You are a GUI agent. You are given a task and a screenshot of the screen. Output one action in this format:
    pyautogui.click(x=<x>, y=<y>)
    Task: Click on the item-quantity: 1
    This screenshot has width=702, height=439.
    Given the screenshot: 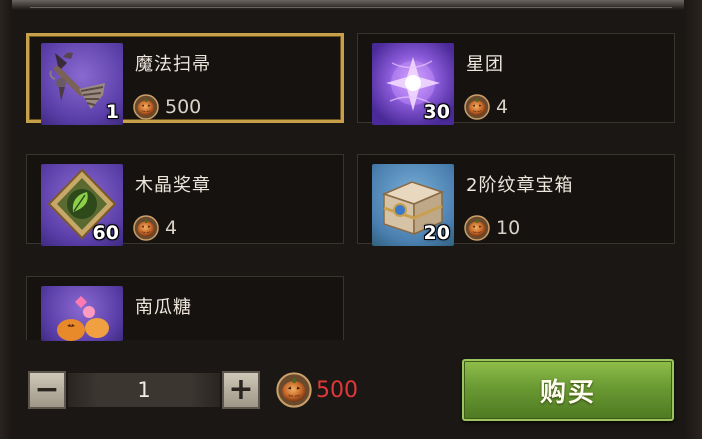 What is the action you would take?
    pyautogui.click(x=112, y=112)
    